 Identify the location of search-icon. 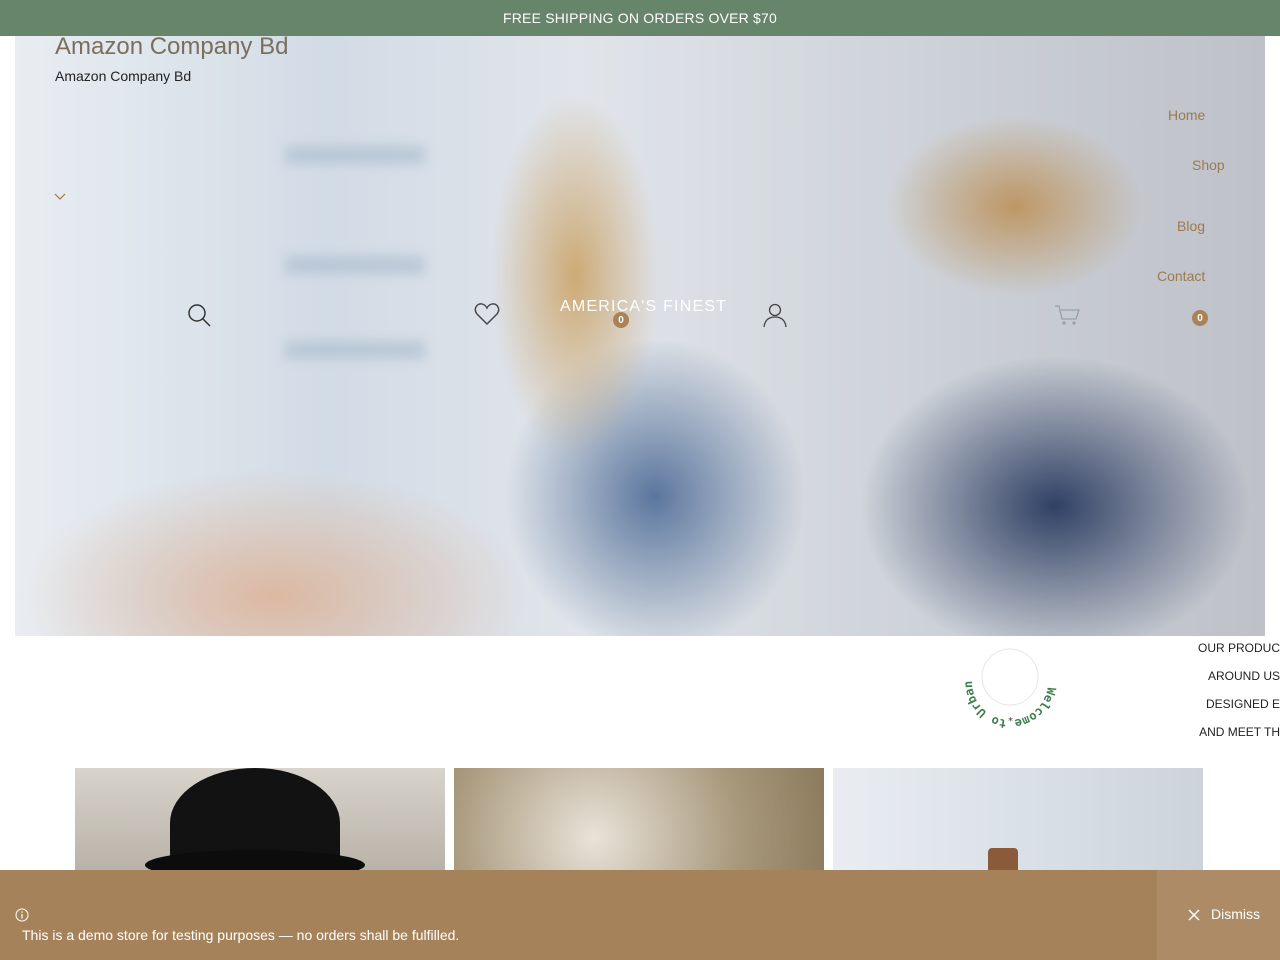
(199, 315).